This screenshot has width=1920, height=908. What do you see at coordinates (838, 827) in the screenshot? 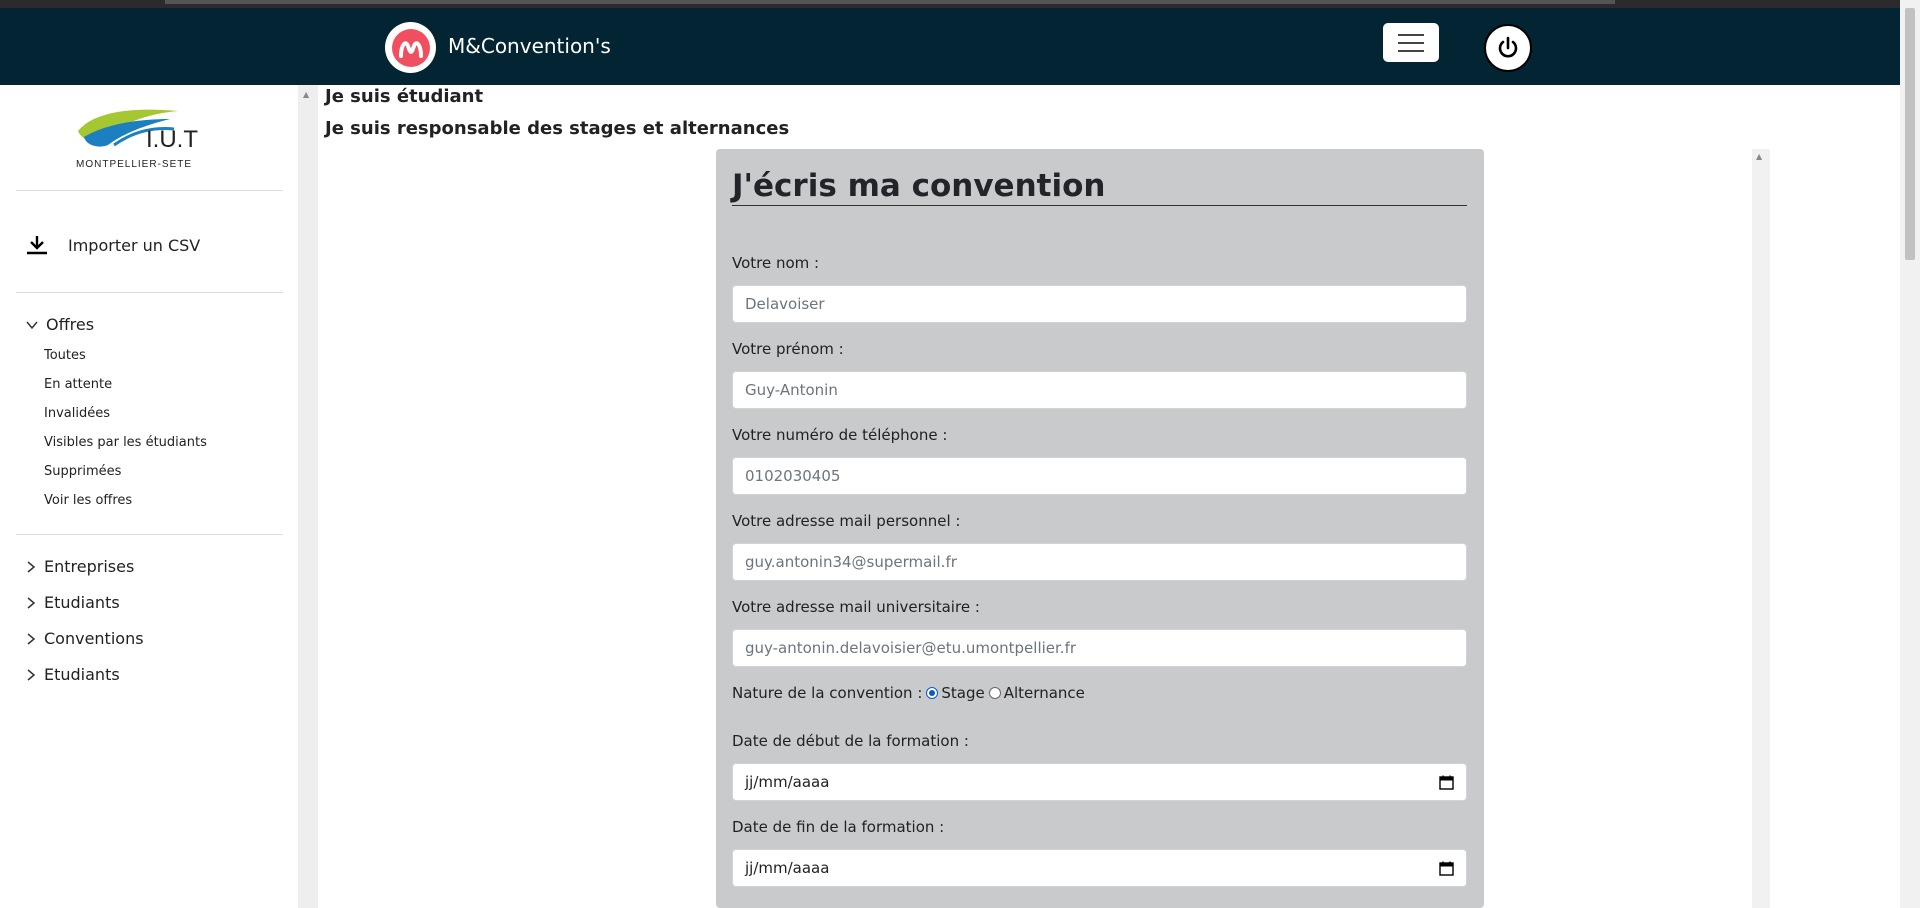
I see `date-fin-label: Date de fin de la formation :` at bounding box center [838, 827].